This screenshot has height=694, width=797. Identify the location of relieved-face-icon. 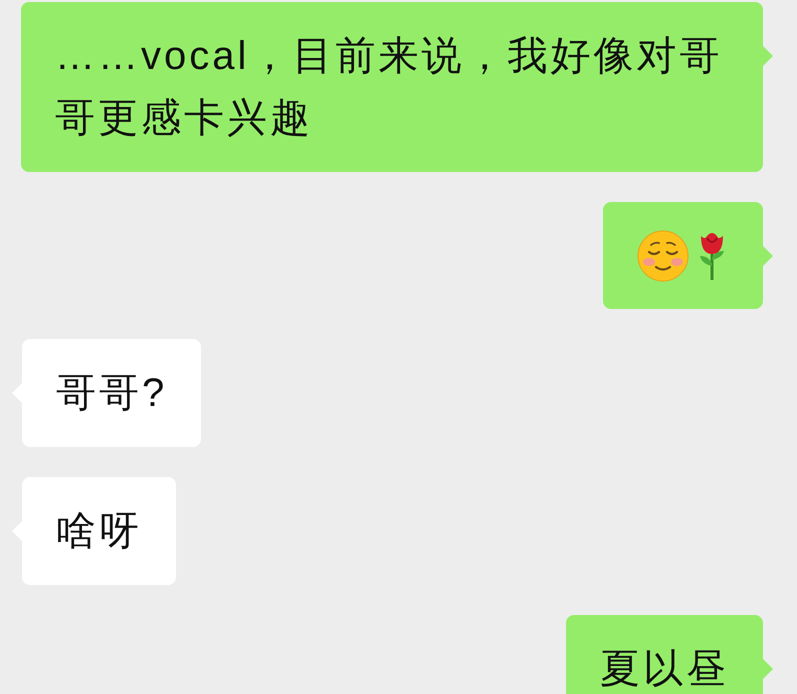
(663, 256).